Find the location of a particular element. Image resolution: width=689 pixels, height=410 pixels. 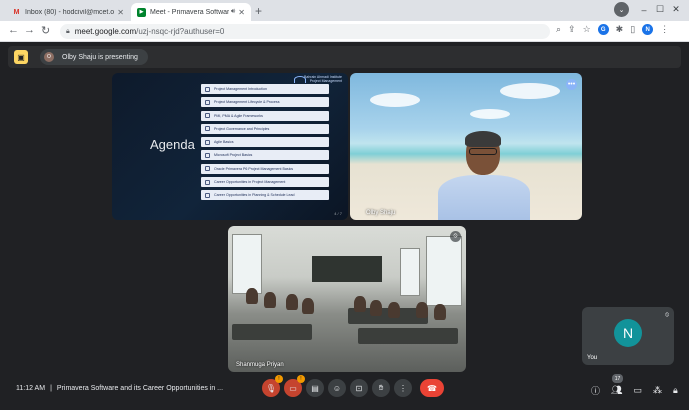

classroom-video-tile: ⦸ Shanmuga Priyan is located at coordinates (347, 299).